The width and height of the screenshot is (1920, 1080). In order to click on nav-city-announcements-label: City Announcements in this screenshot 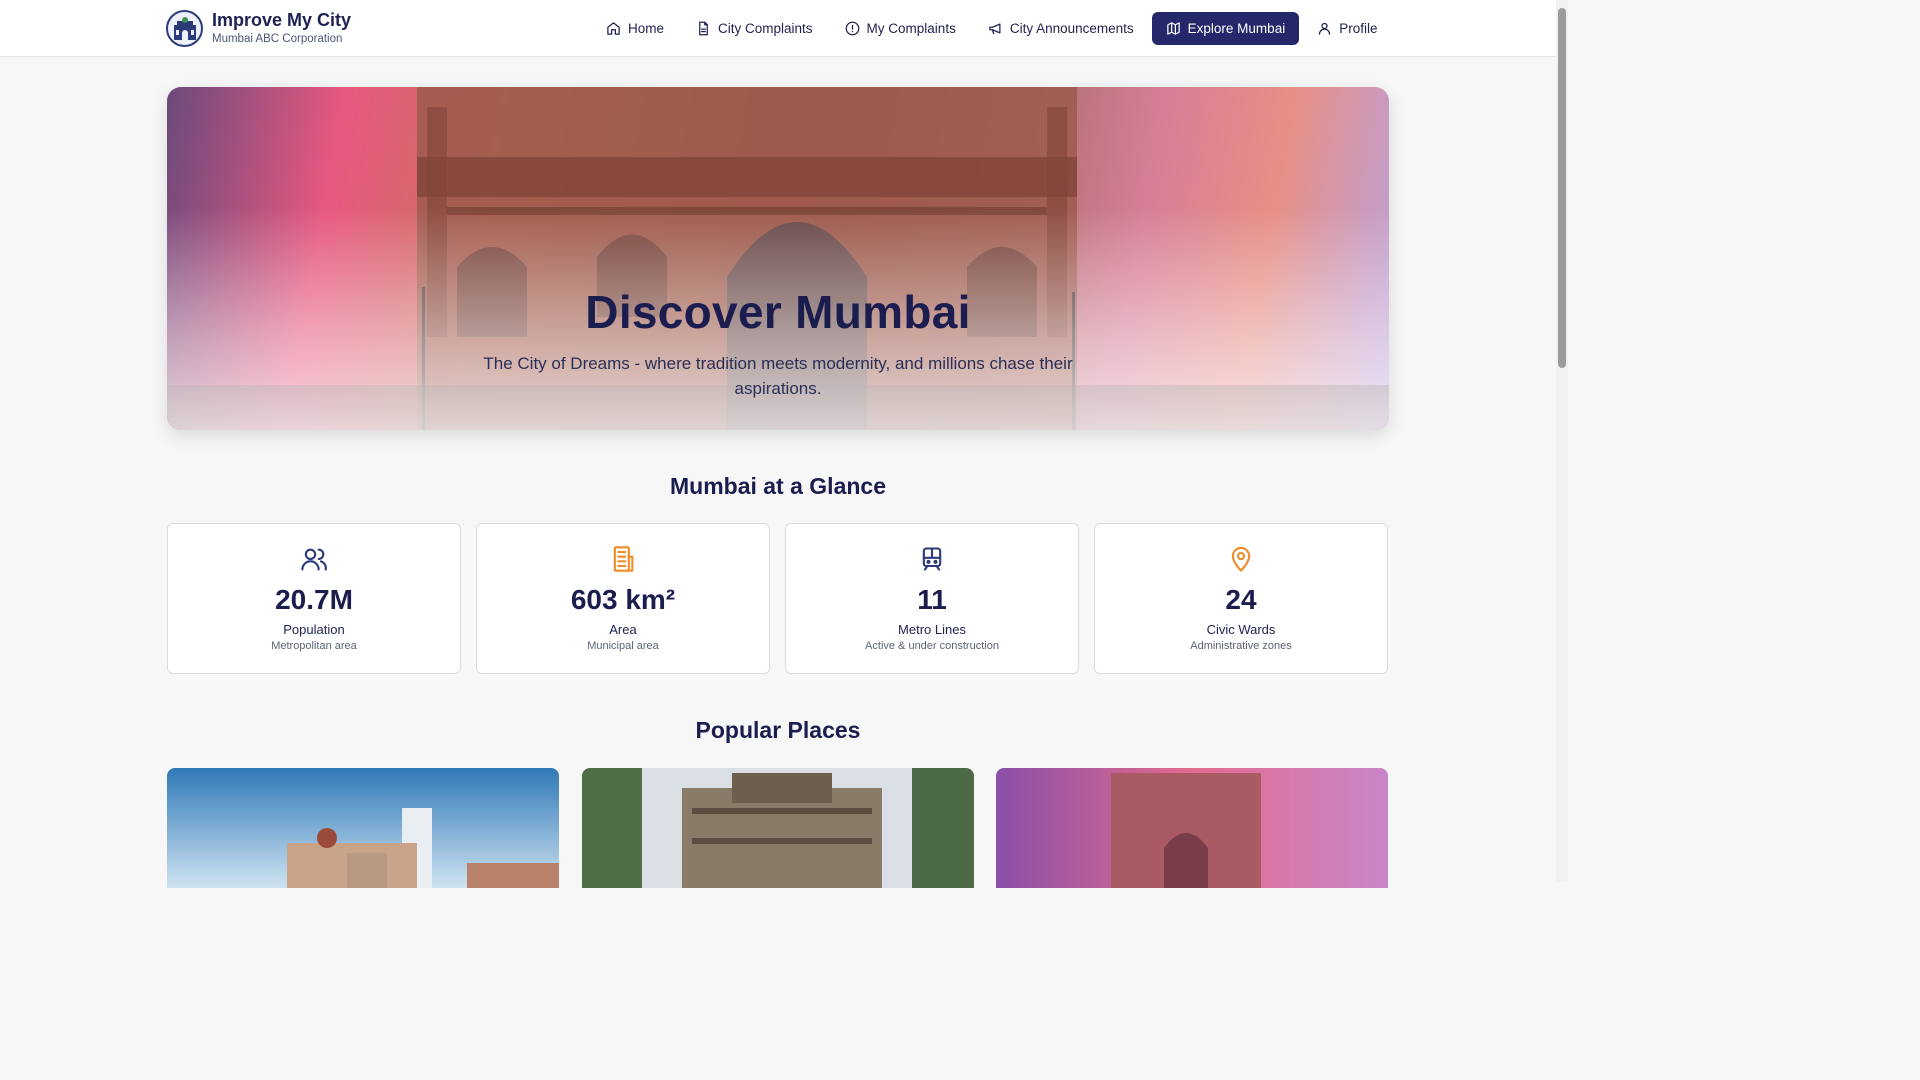, I will do `click(1071, 28)`.